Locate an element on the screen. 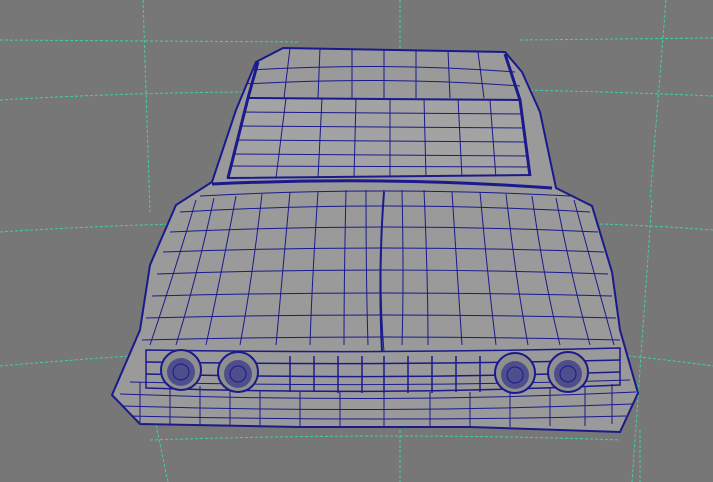 This screenshot has height=482, width=713. headlight-left-inner is located at coordinates (238, 372).